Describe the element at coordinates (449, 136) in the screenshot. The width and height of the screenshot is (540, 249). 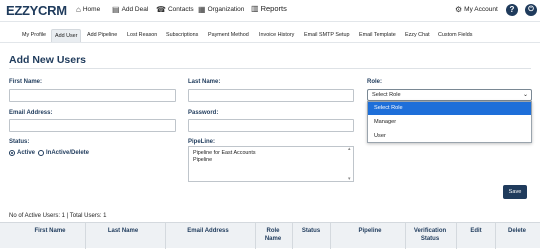
I see `role-option-user: User` at that location.